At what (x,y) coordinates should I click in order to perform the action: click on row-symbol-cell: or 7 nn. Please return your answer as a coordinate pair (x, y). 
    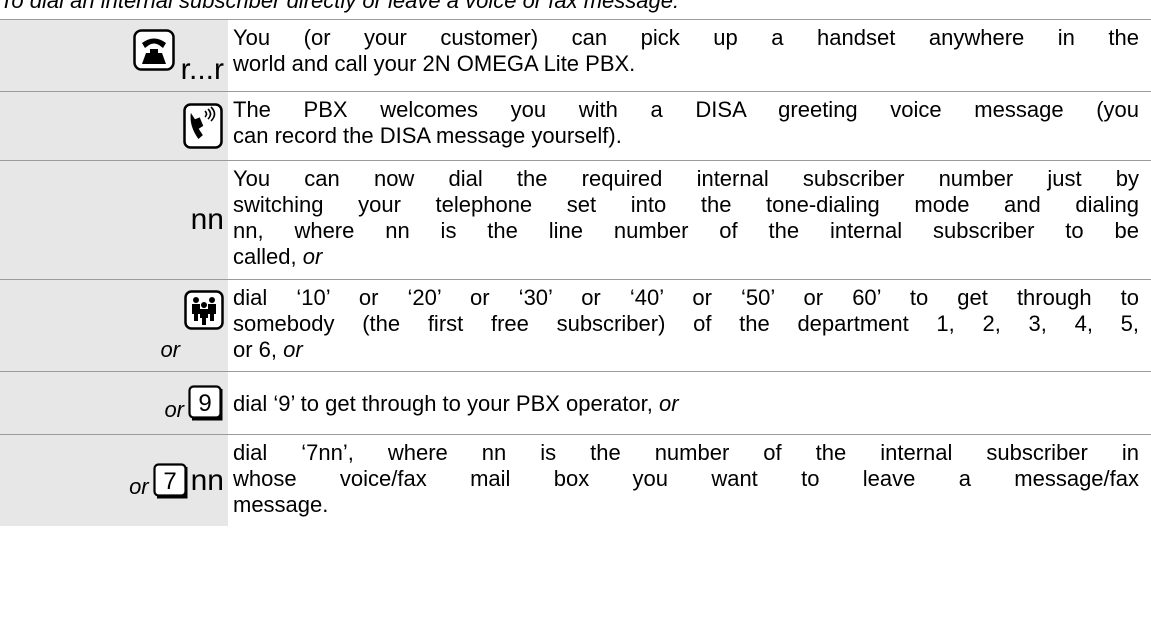
    Looking at the image, I should click on (114, 480).